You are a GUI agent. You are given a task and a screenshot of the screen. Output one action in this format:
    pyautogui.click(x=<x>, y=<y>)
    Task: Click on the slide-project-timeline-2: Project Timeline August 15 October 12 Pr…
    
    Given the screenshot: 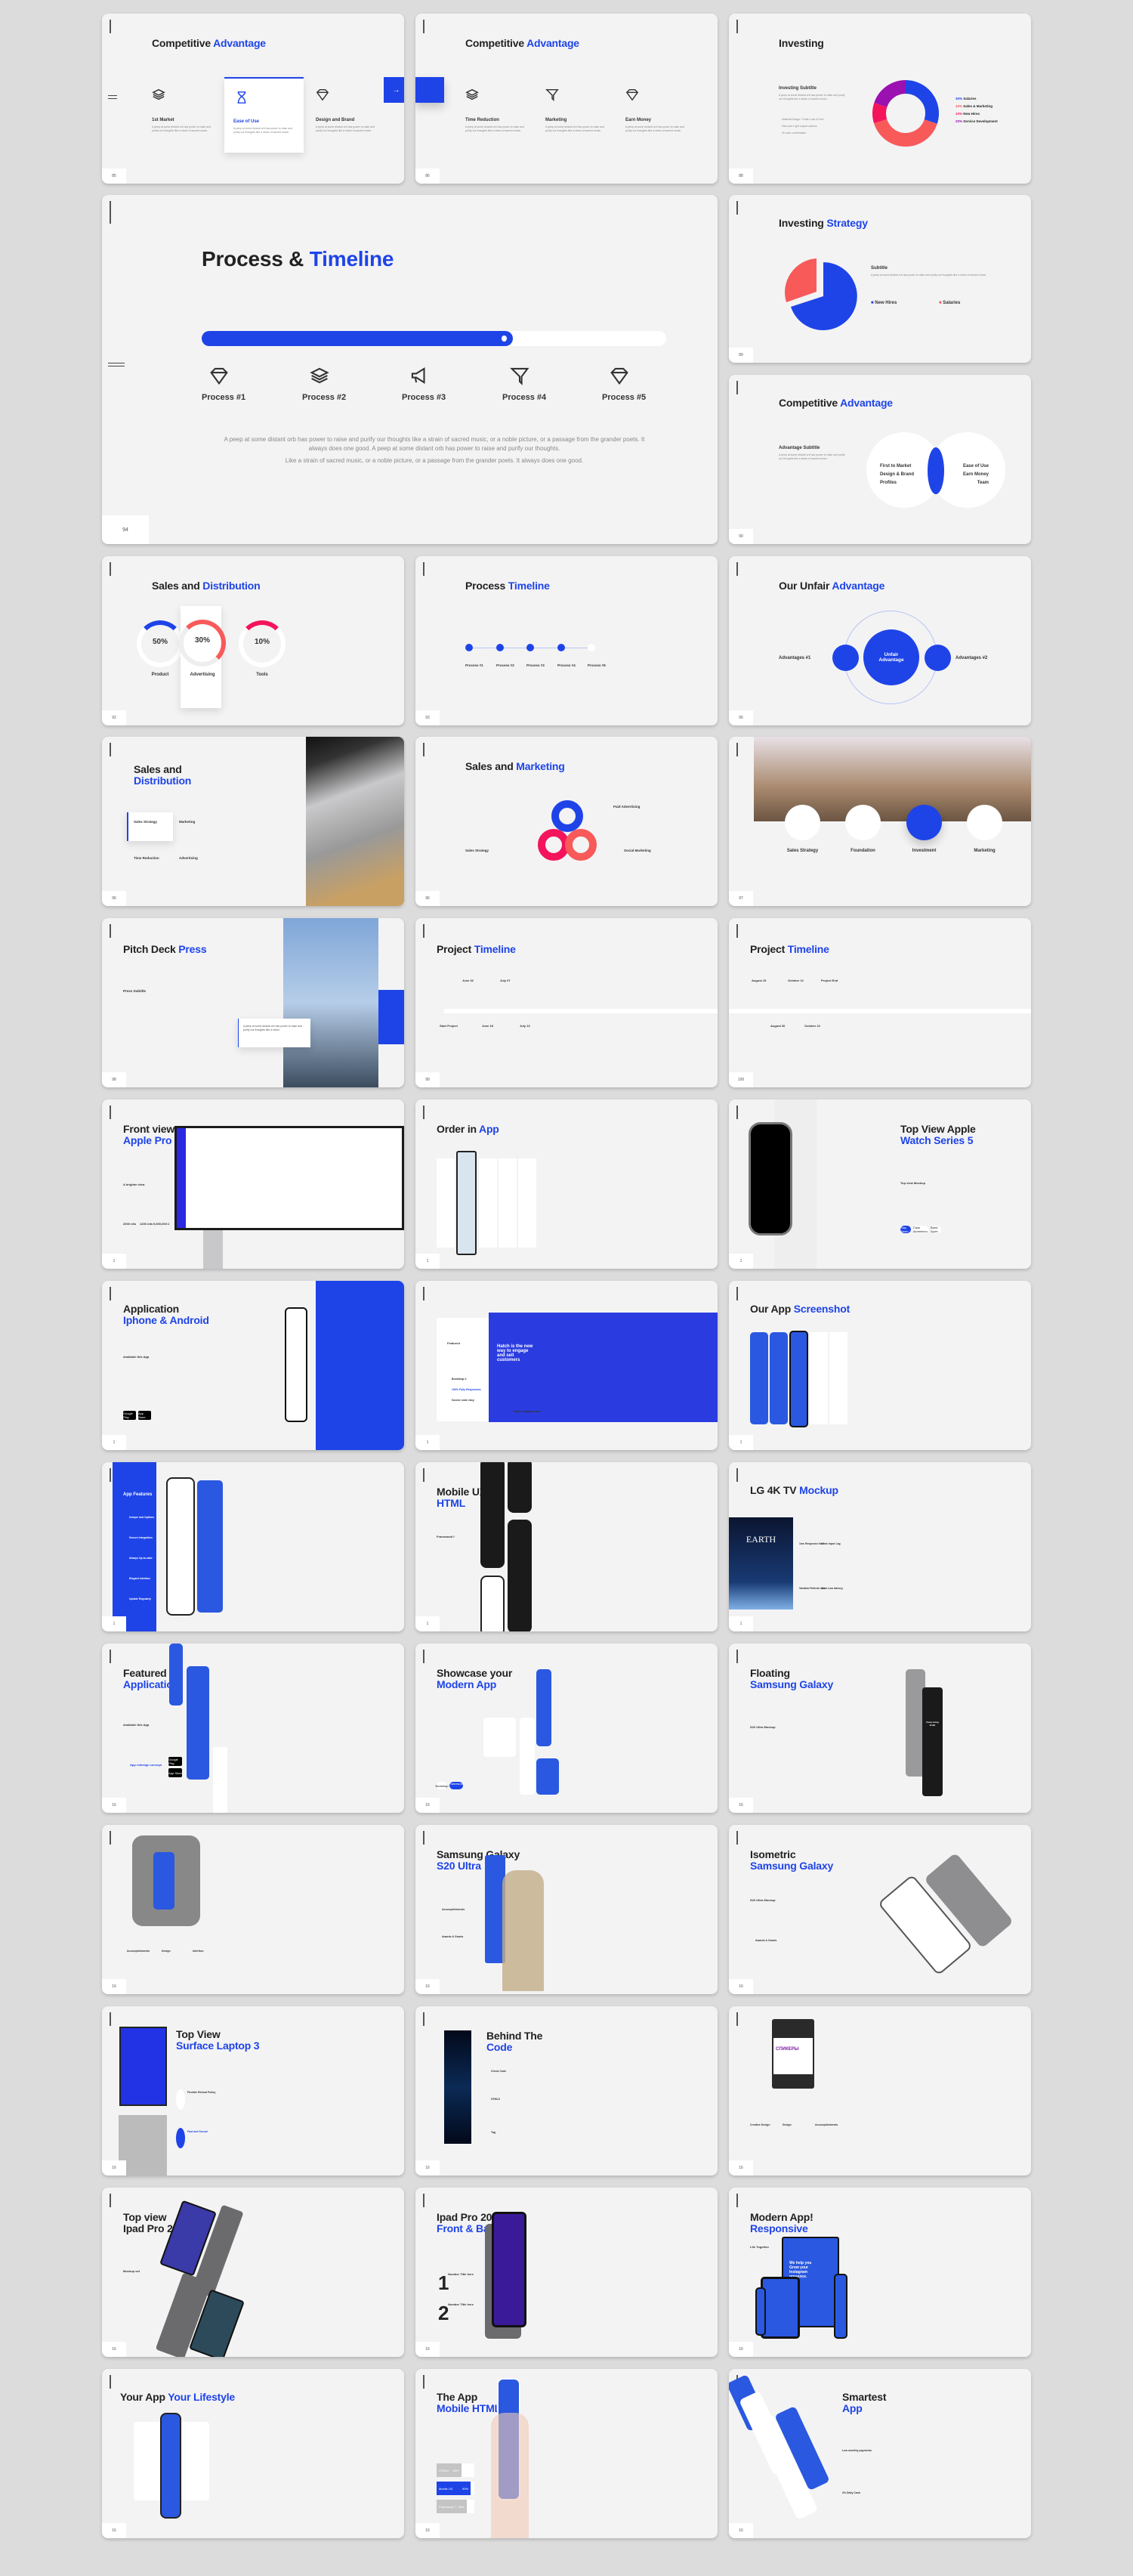 What is the action you would take?
    pyautogui.click(x=880, y=1002)
    